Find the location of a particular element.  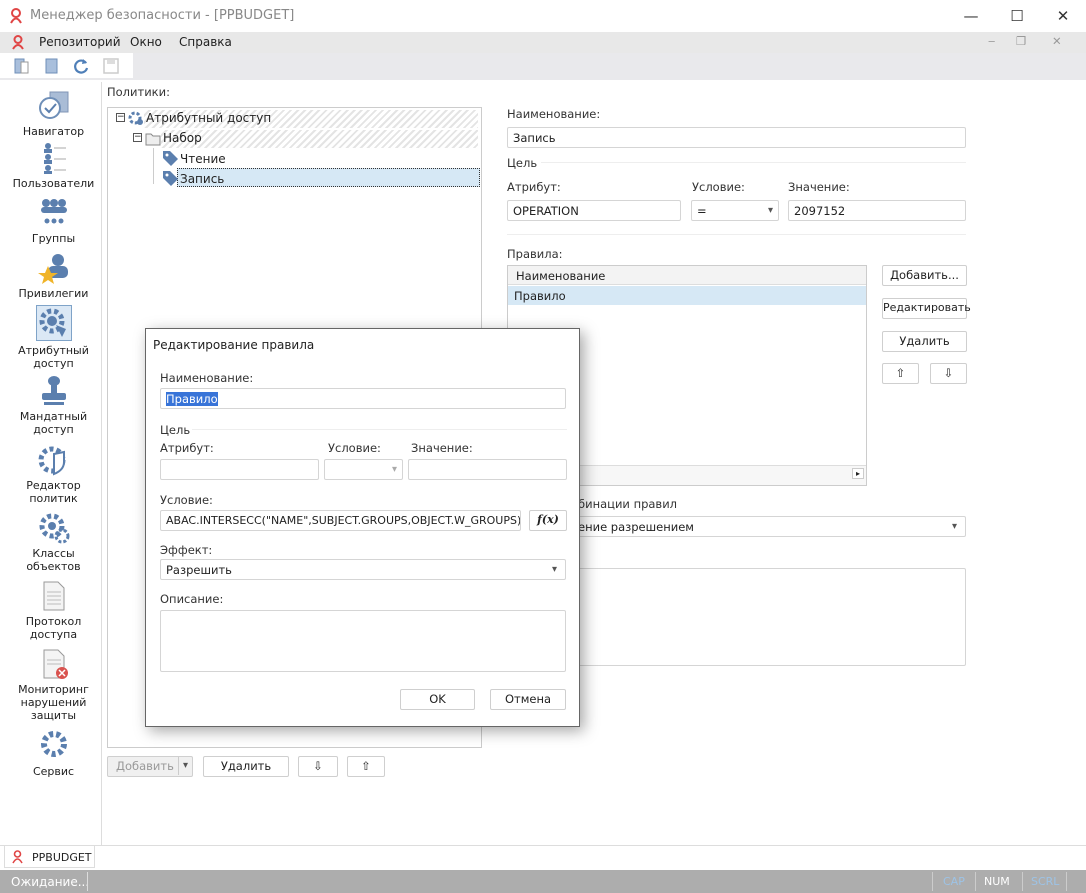

new-object-icon is located at coordinates (22, 66).